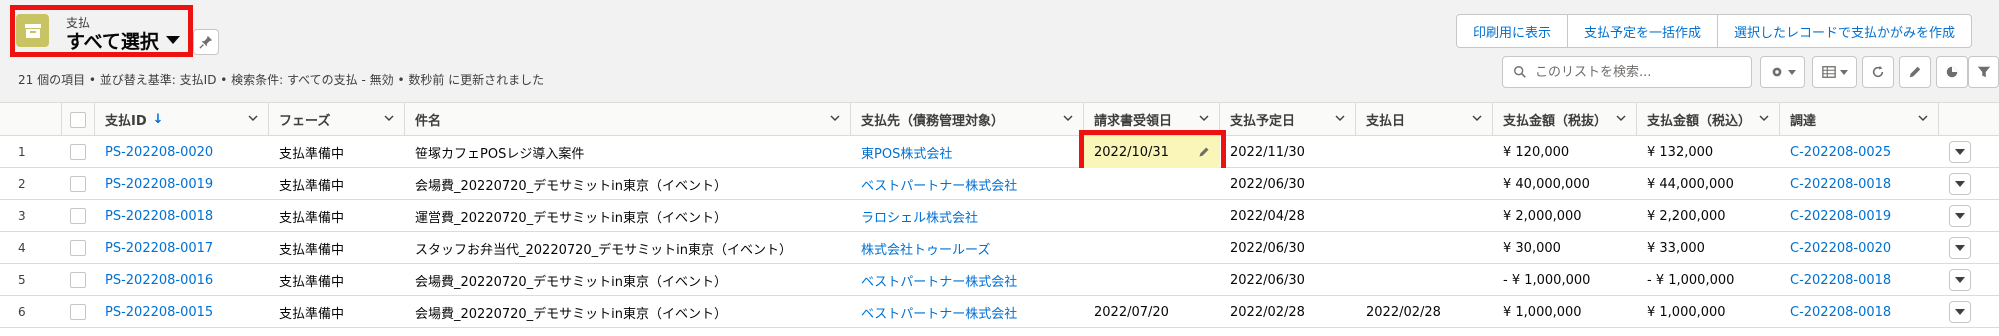 This screenshot has height=336, width=1999. Describe the element at coordinates (1708, 119) in the screenshot. I see `column-header-amount-in-tax: 支払金額（税込）` at that location.